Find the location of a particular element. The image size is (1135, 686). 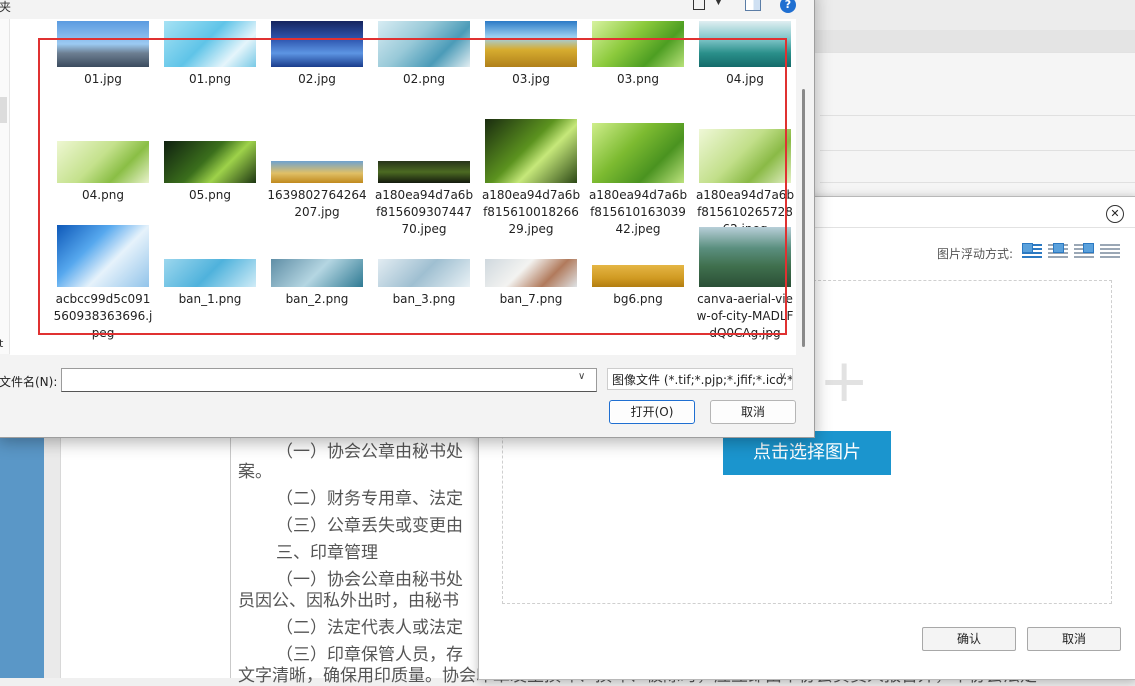

preview-pane-icon is located at coordinates (753, 5).